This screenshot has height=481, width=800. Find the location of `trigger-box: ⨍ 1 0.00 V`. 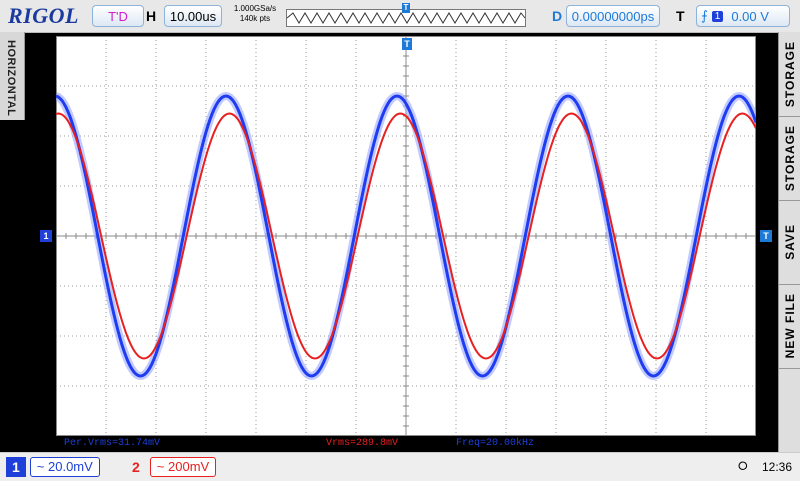

trigger-box: ⨍ 1 0.00 V is located at coordinates (743, 16).